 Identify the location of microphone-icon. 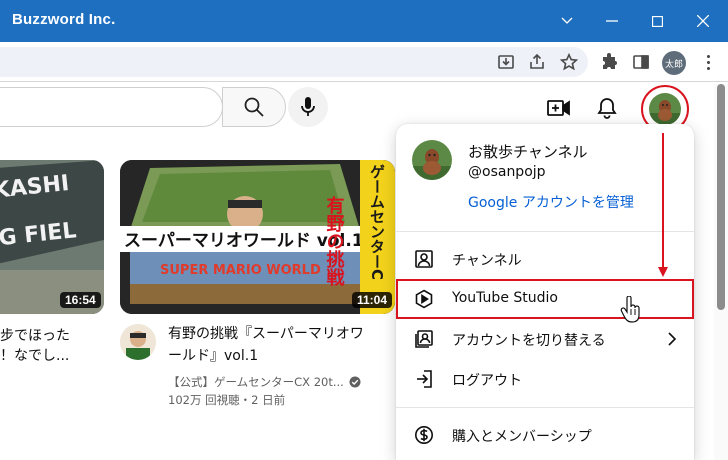
(308, 106).